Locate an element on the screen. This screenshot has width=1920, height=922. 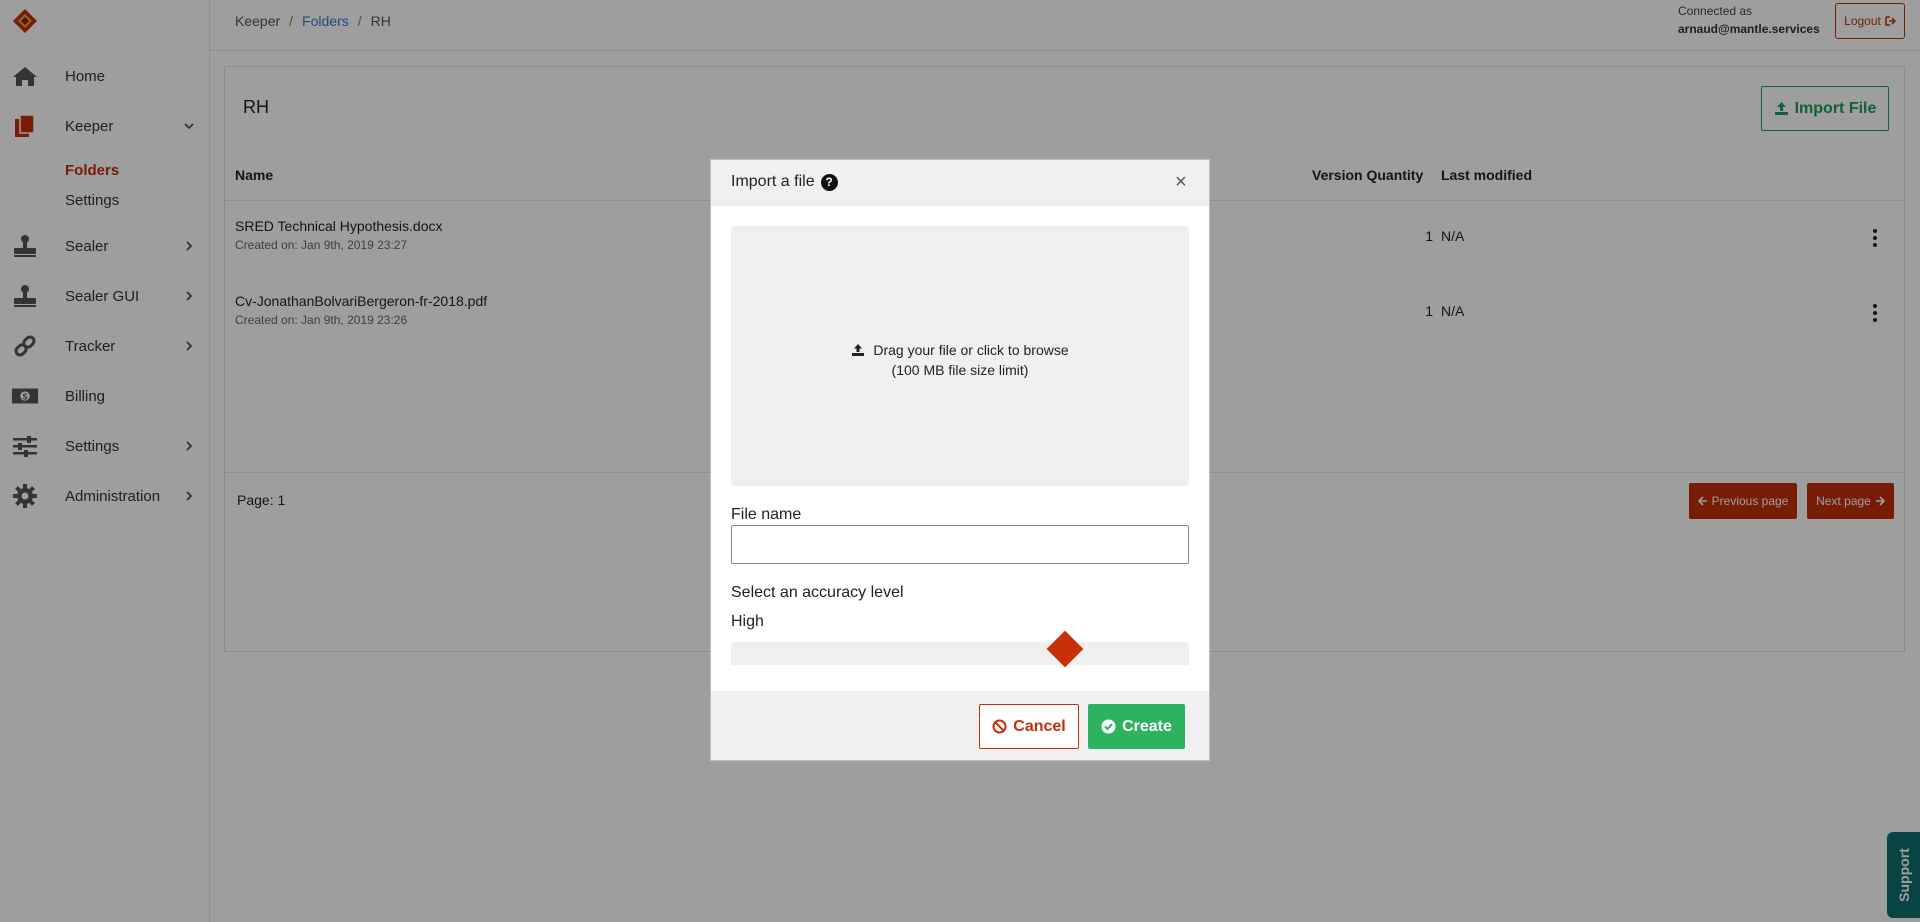
cancel-button: Cancel is located at coordinates (1029, 726).